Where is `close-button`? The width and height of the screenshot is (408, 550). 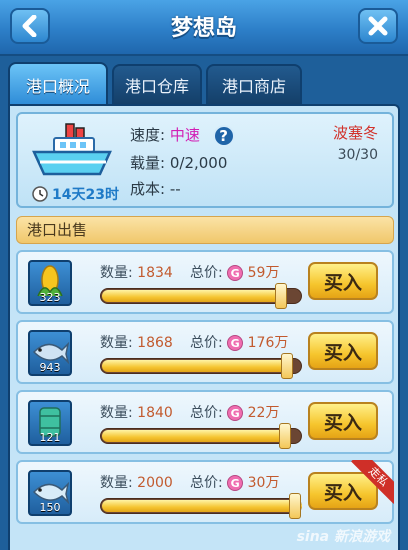
close-button is located at coordinates (378, 26).